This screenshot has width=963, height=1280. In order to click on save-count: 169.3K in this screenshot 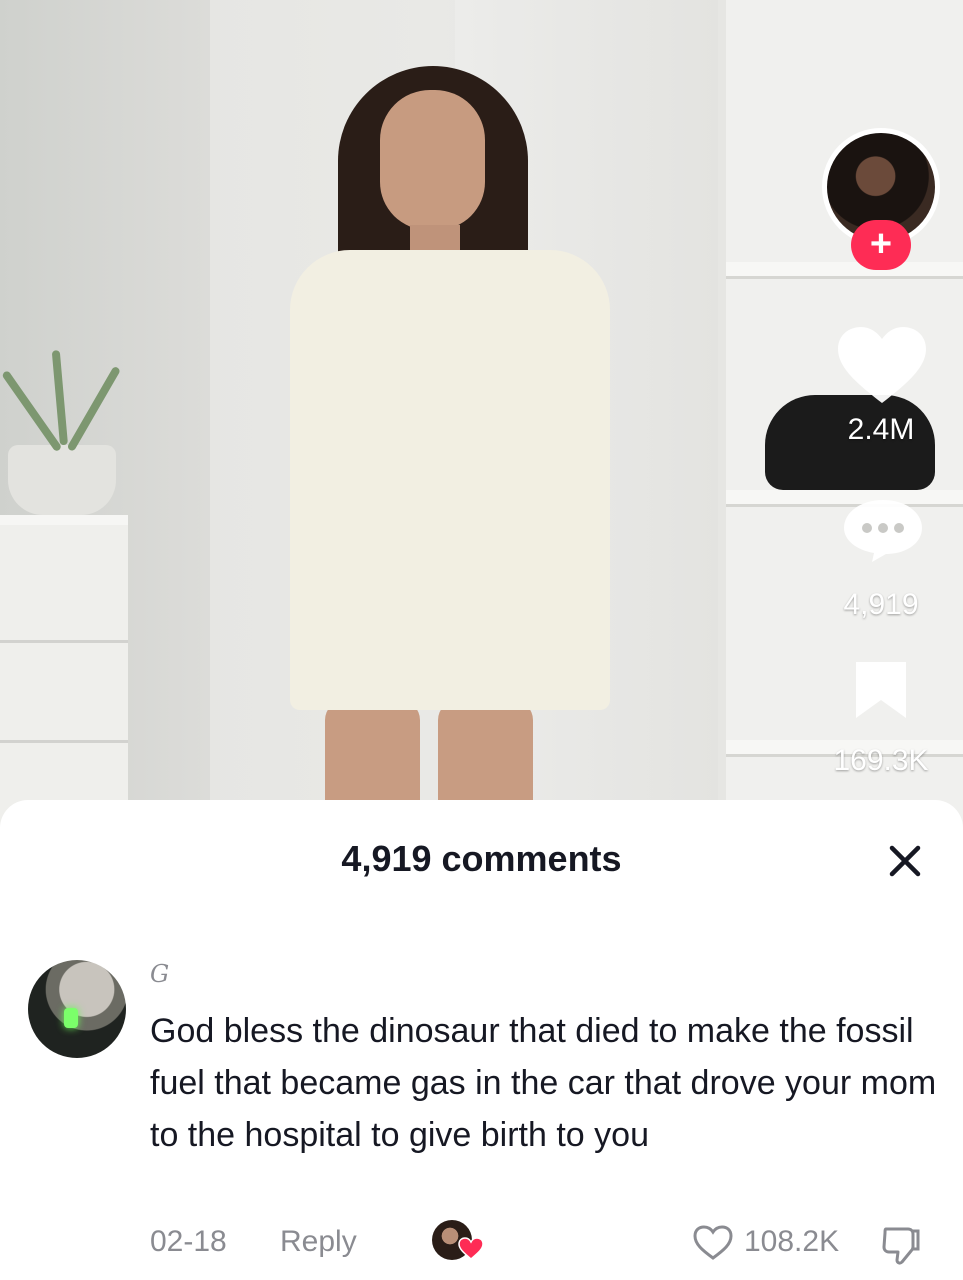, I will do `click(881, 760)`.